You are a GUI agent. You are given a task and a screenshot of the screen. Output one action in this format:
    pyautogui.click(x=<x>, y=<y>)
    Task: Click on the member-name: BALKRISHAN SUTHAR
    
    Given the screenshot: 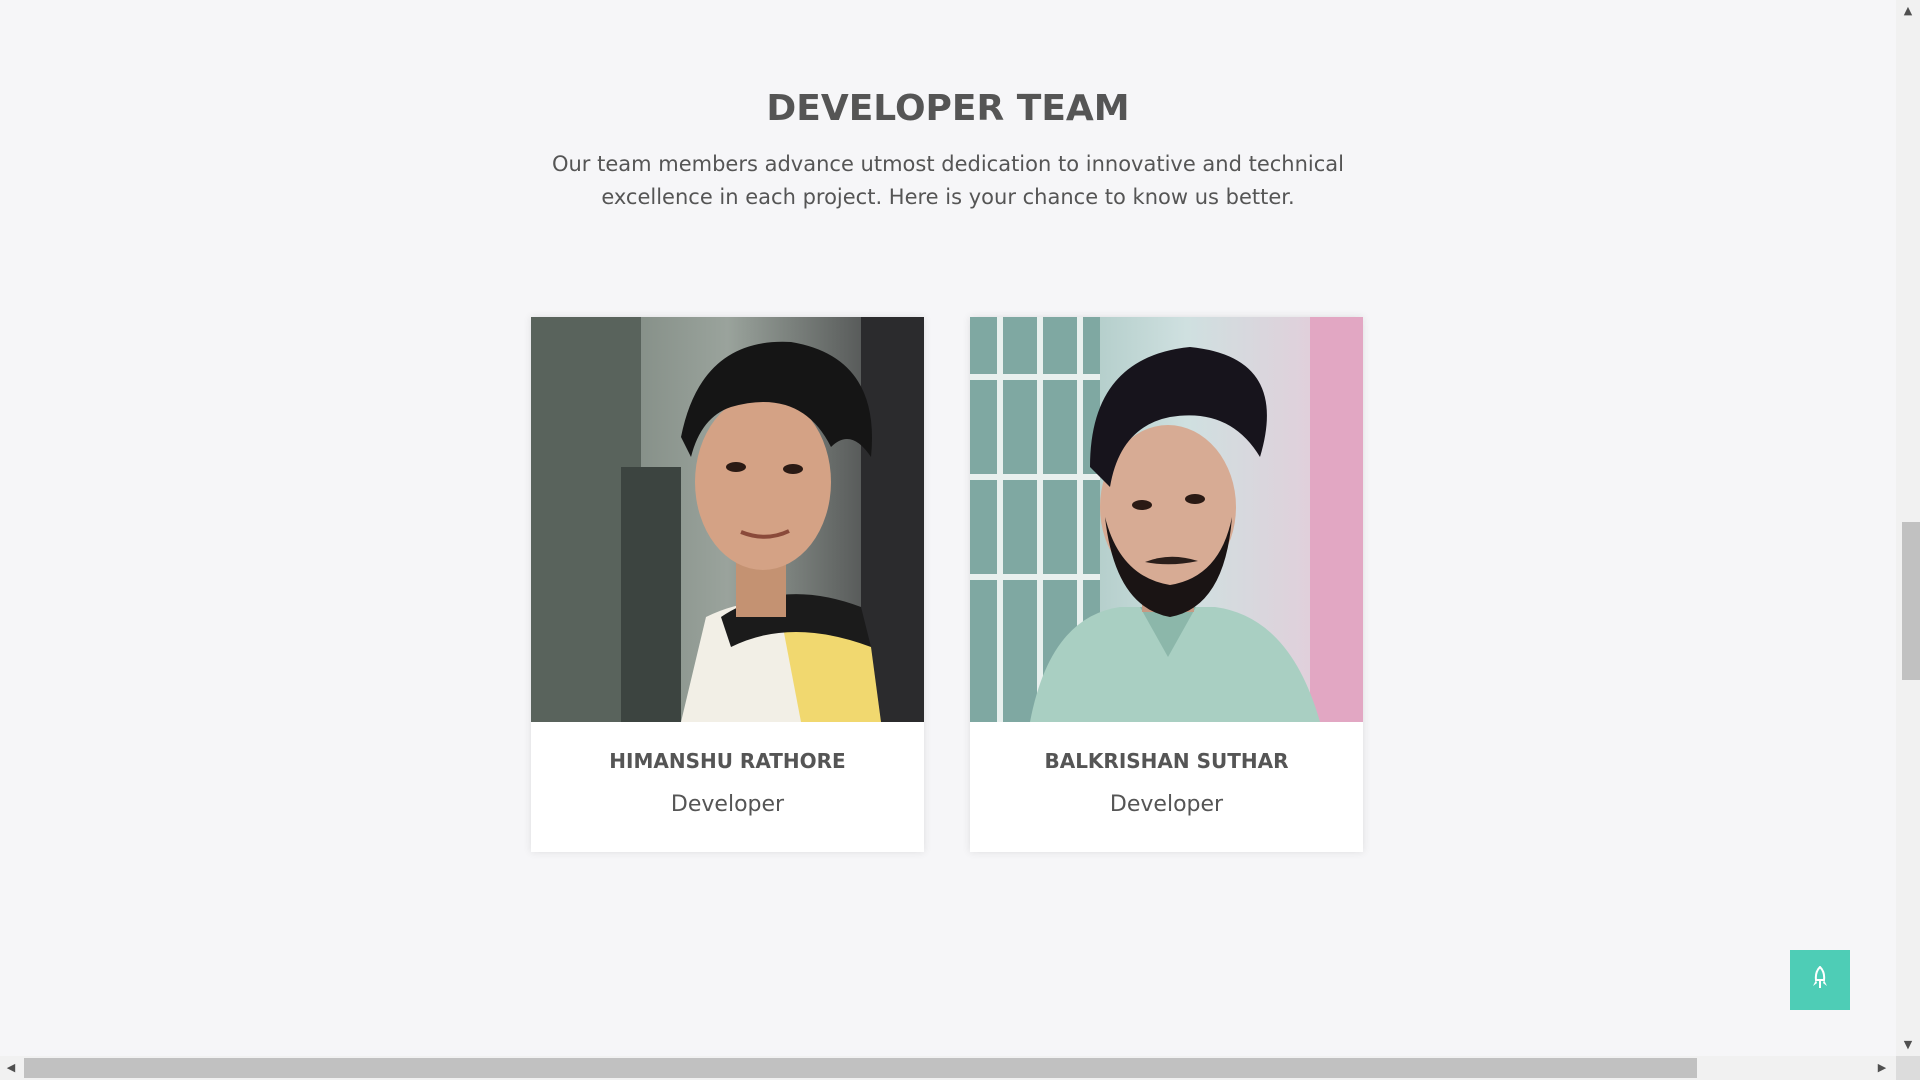 What is the action you would take?
    pyautogui.click(x=1166, y=761)
    